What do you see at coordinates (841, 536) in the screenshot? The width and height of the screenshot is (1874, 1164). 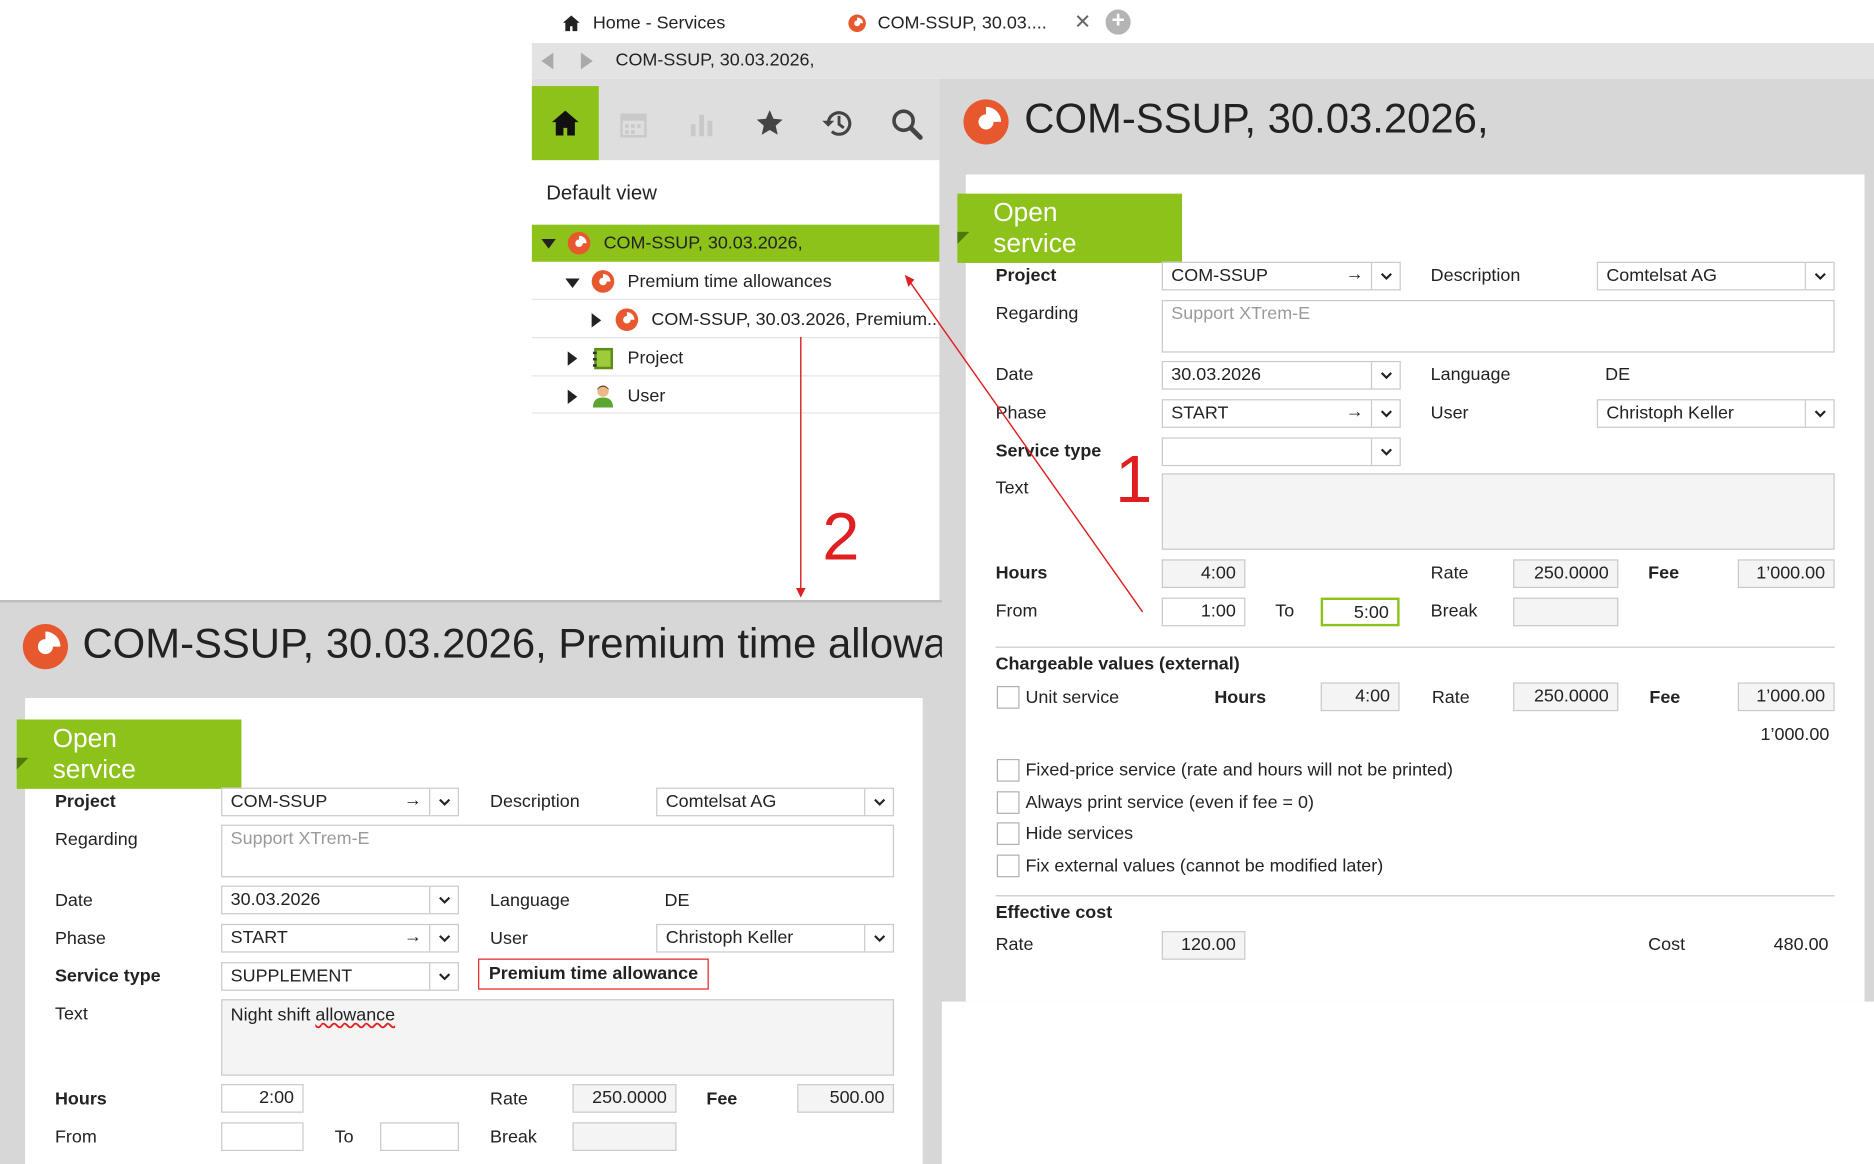 I see `annotation-number-2: 2` at bounding box center [841, 536].